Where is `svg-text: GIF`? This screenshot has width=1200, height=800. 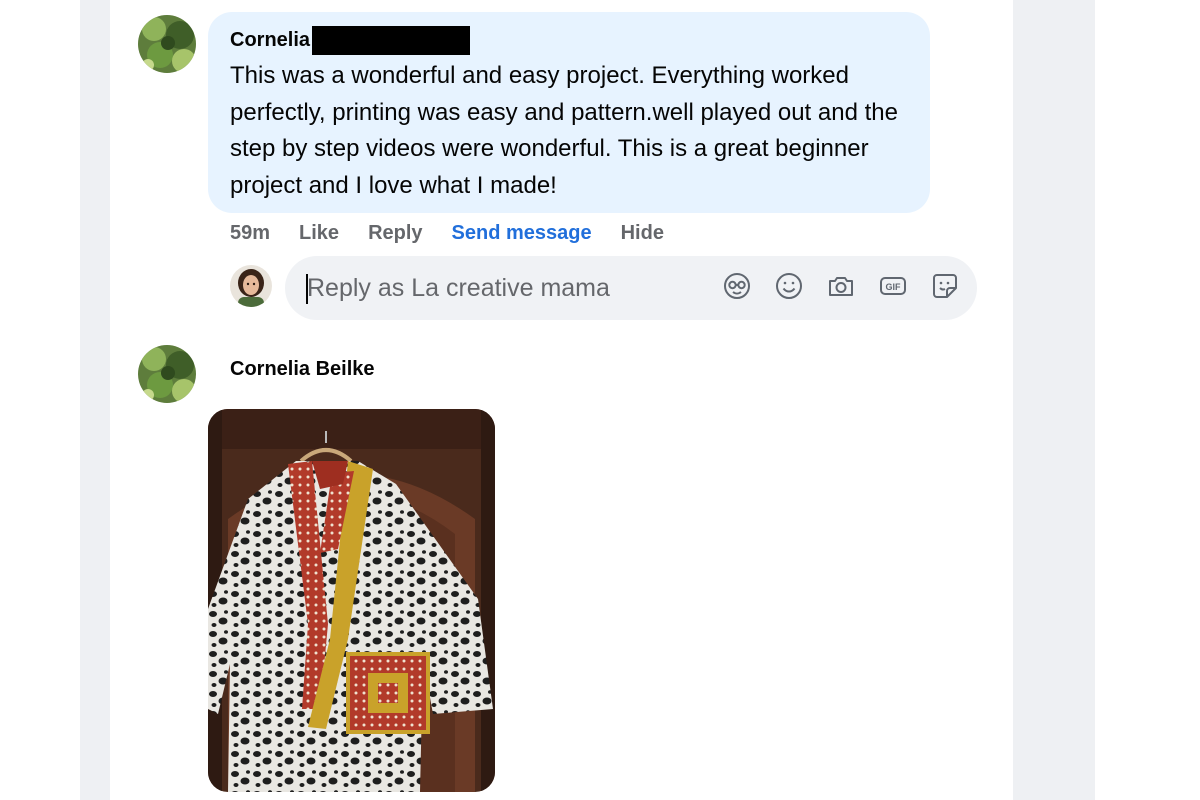 svg-text: GIF is located at coordinates (894, 287).